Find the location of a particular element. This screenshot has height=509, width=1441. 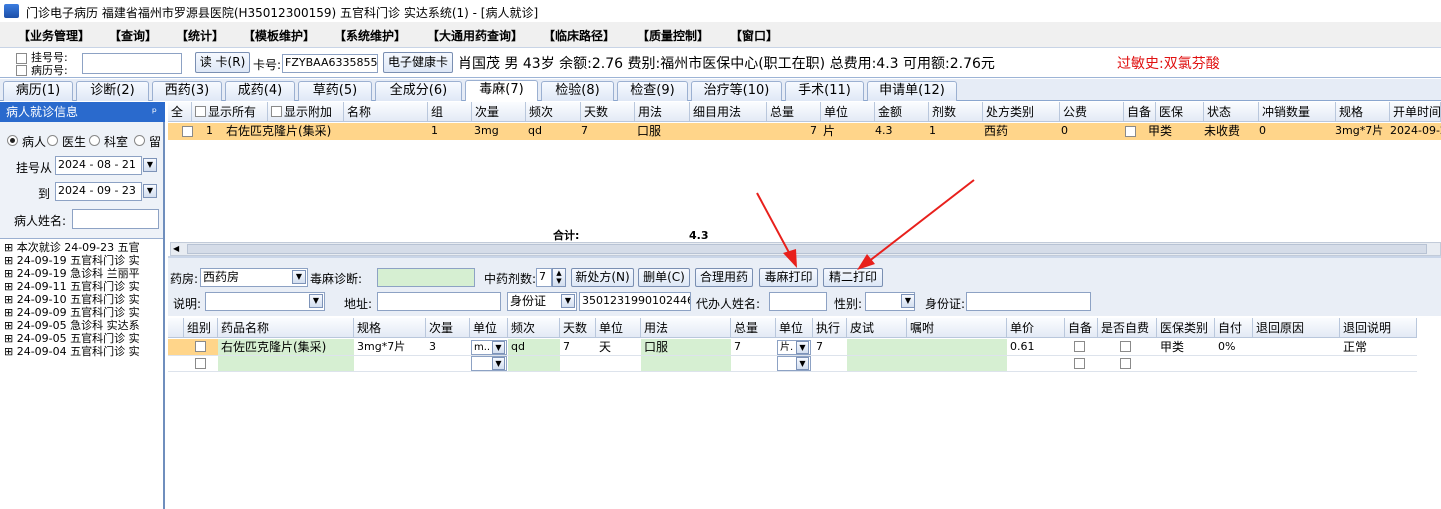

col-total: 总量 is located at coordinates (753, 328).